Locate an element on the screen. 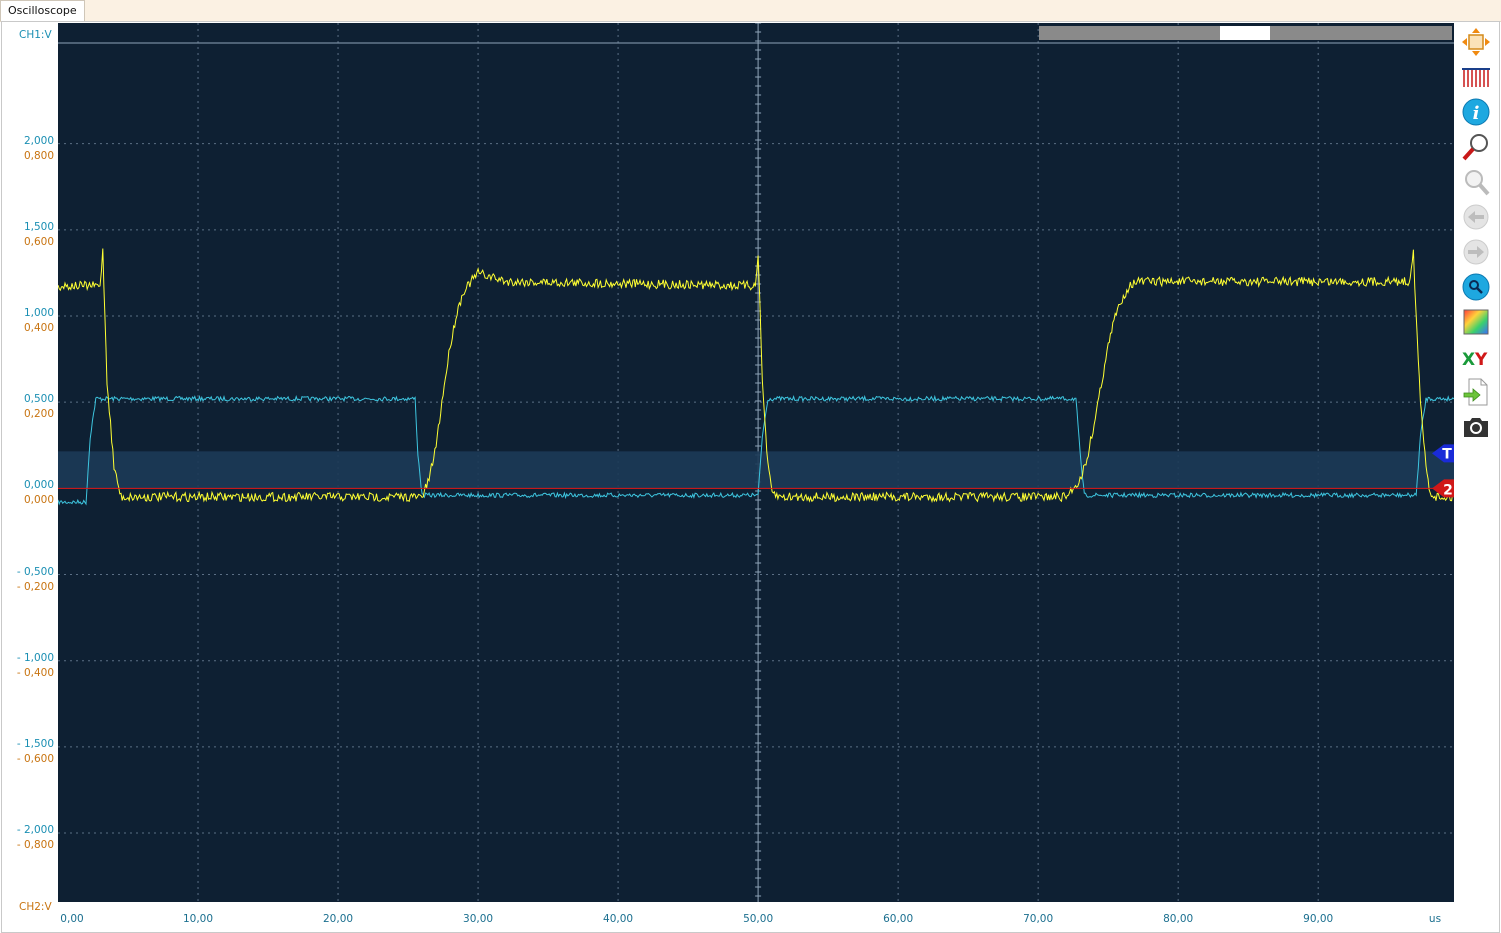 Image resolution: width=1501 pixels, height=933 pixels. ch2-tick-label: 0,400 is located at coordinates (38, 328).